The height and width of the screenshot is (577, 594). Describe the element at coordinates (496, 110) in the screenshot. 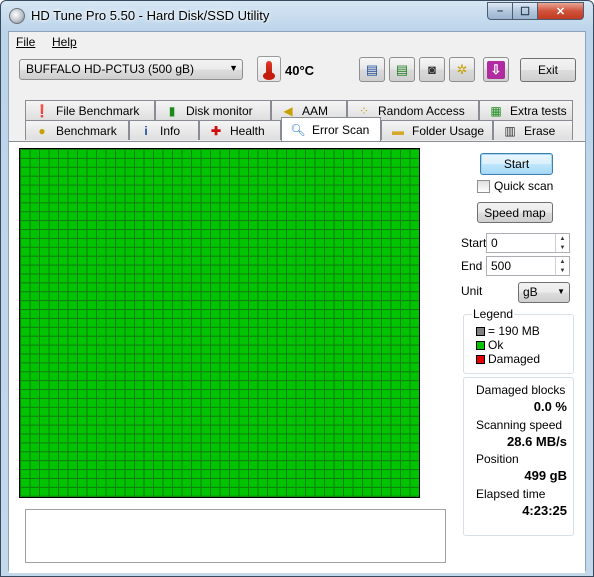

I see `extra-tests-icon: ▦` at that location.